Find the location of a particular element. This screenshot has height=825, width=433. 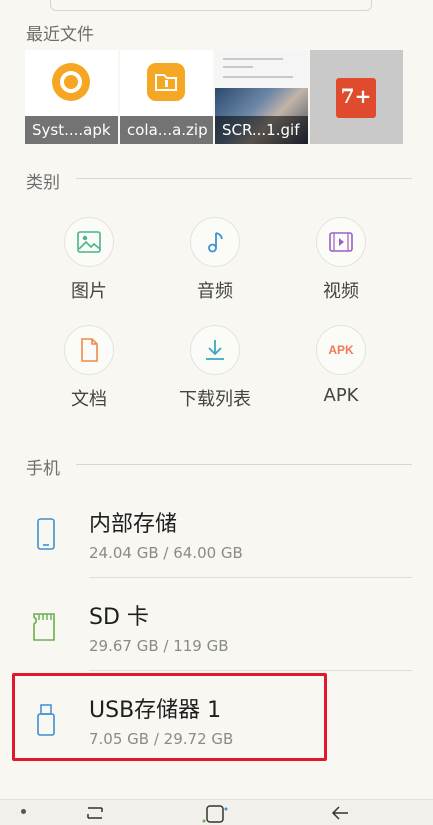

recent-file-gif: SCR...1.gif is located at coordinates (261, 97).